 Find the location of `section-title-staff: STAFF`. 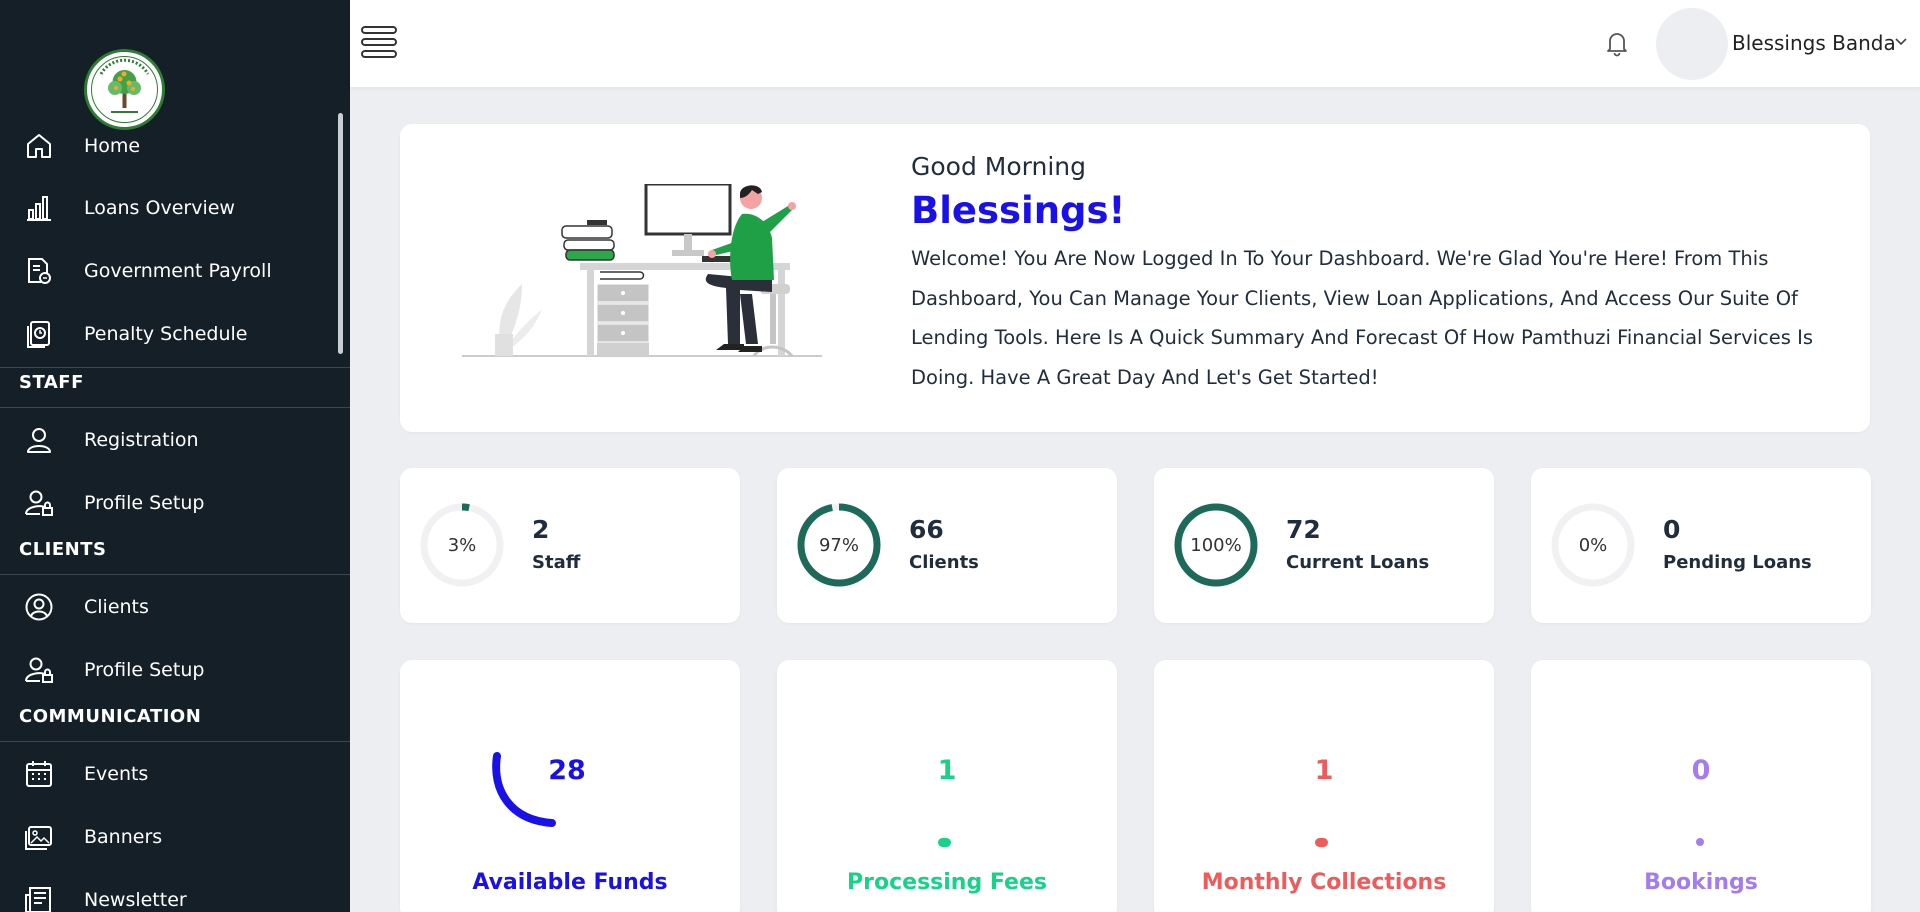

section-title-staff: STAFF is located at coordinates (51, 382).